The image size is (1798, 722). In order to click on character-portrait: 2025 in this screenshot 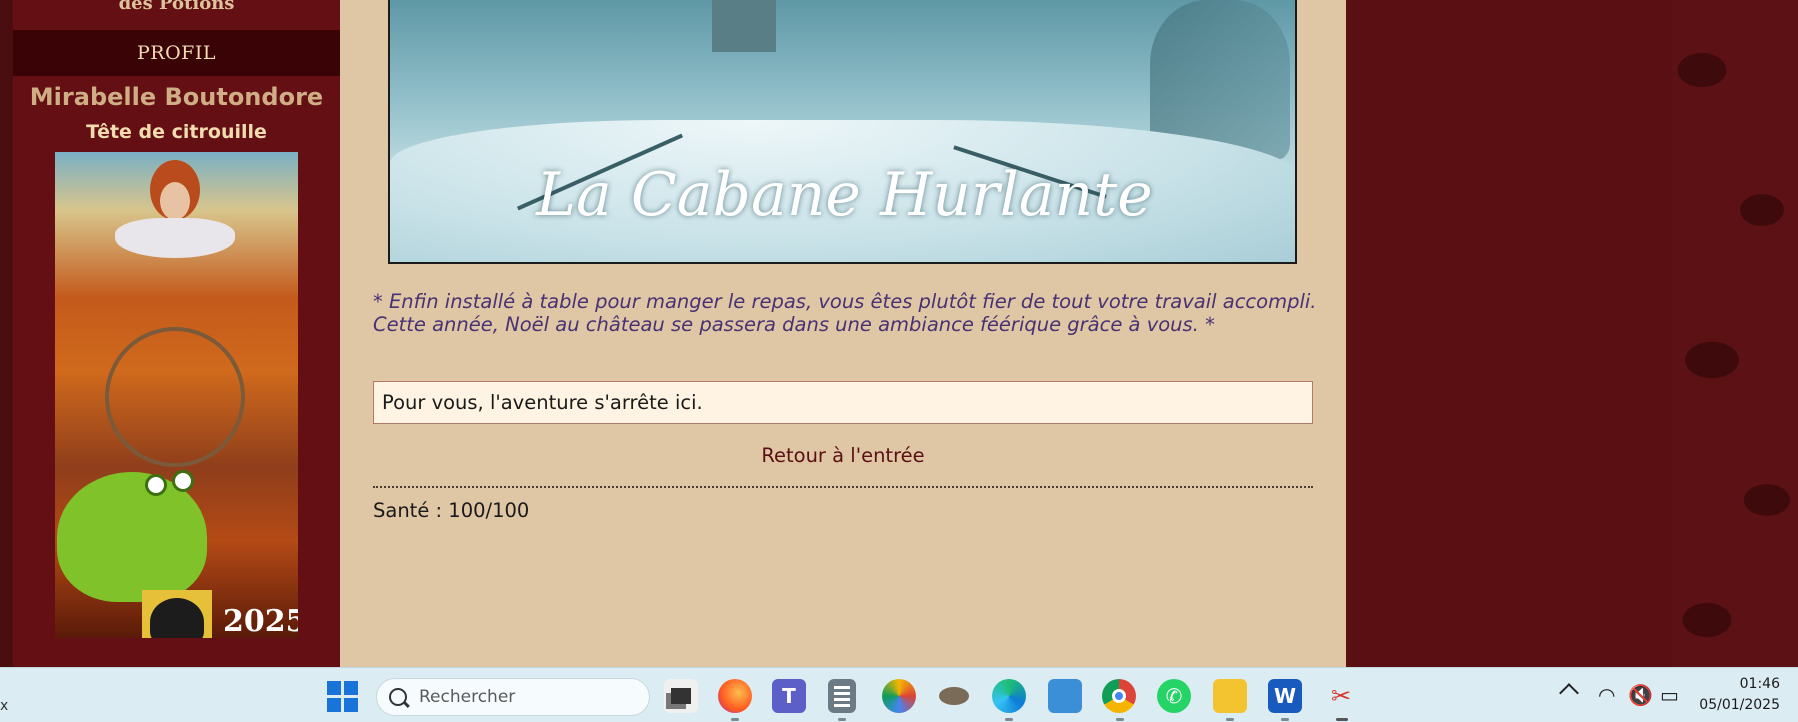, I will do `click(176, 395)`.